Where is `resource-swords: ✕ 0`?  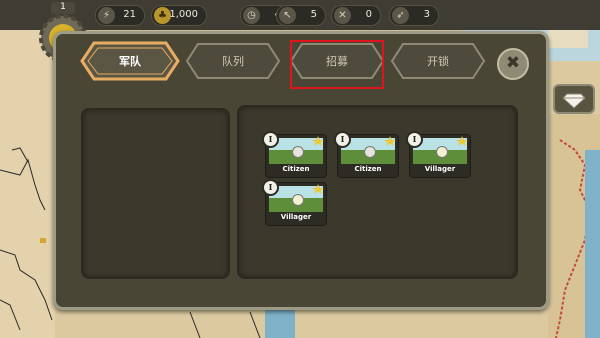
resource-swords: ✕ 0 is located at coordinates (356, 15).